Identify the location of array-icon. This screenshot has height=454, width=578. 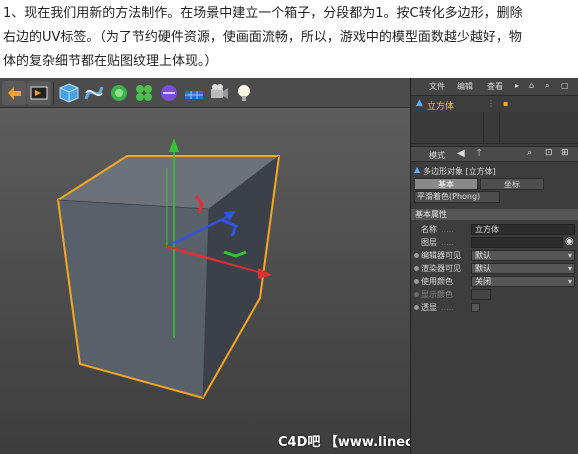
(144, 93).